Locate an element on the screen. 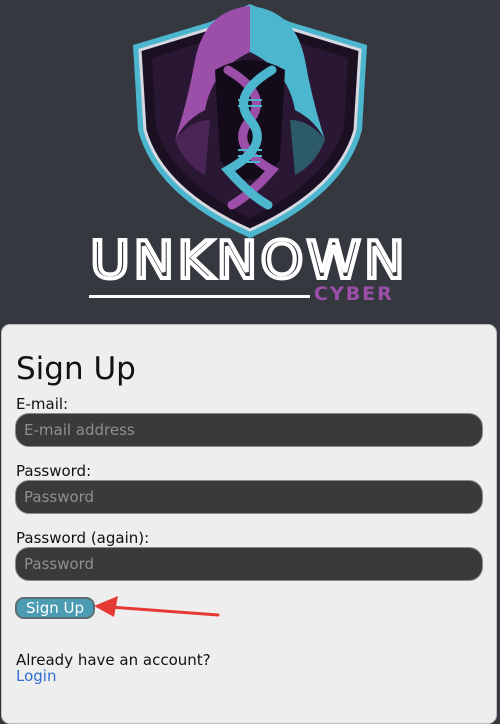  brand-subtitle: CYBER is located at coordinates (354, 294).